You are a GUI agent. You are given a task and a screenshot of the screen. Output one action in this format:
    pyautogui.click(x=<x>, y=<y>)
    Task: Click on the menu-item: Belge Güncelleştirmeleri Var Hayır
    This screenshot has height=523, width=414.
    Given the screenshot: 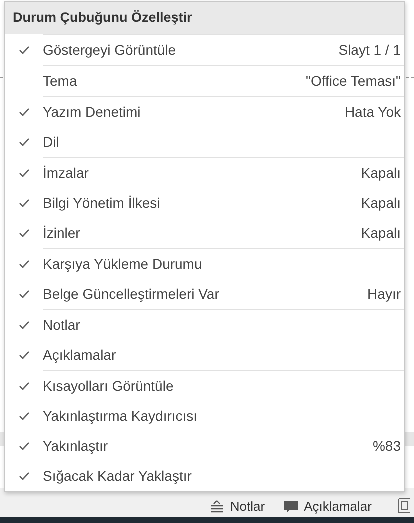 What is the action you would take?
    pyautogui.click(x=204, y=294)
    